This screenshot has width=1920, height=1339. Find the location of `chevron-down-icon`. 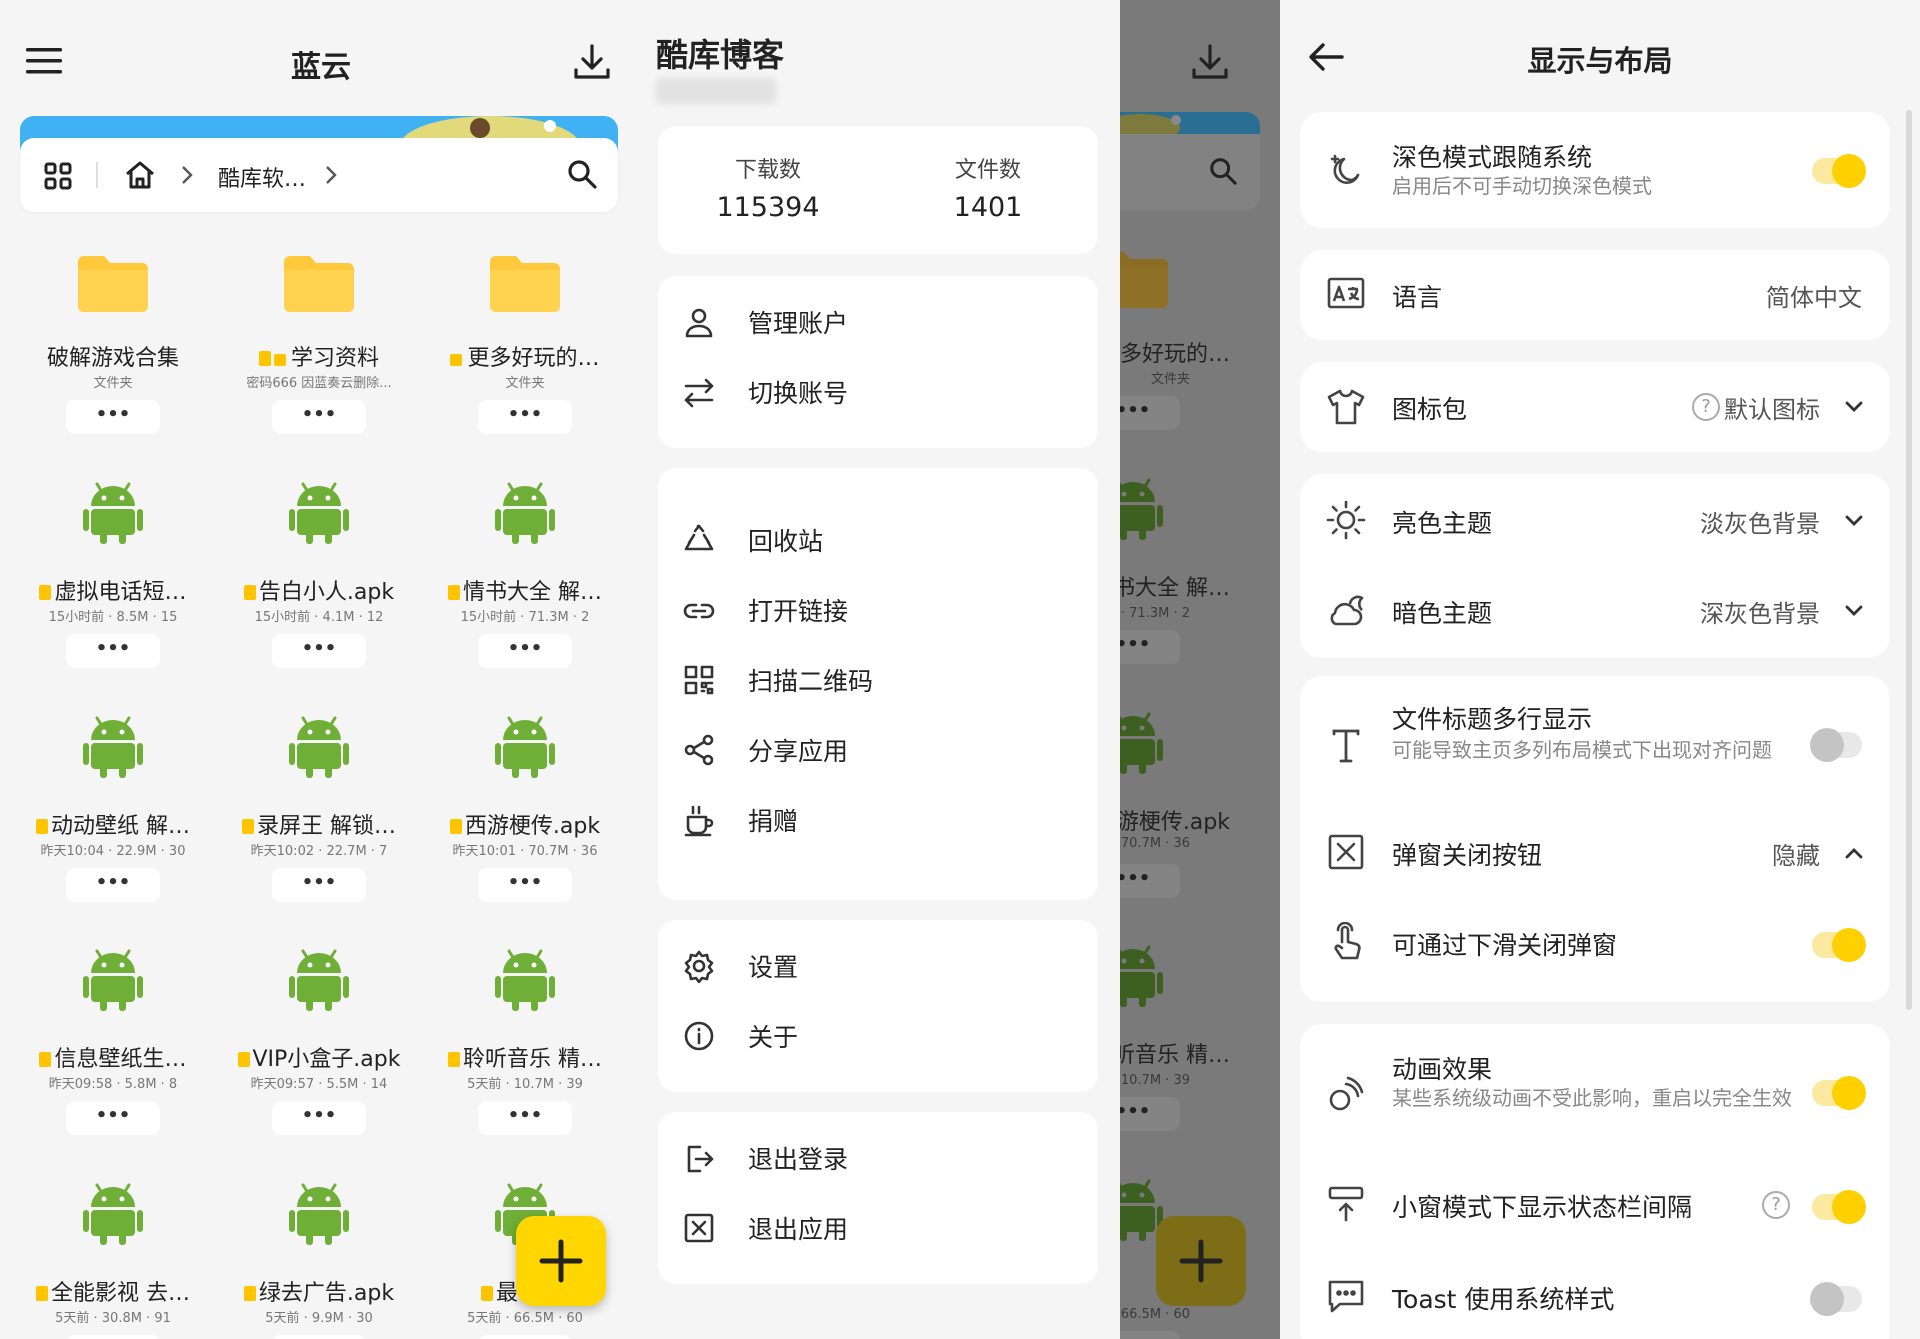

chevron-down-icon is located at coordinates (1854, 521).